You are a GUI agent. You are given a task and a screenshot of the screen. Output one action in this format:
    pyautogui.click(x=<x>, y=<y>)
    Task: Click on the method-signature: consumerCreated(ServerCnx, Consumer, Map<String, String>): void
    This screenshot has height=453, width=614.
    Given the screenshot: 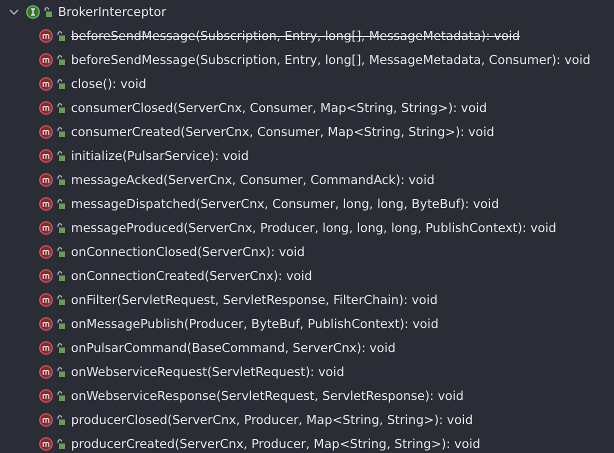 What is the action you would take?
    pyautogui.click(x=282, y=132)
    